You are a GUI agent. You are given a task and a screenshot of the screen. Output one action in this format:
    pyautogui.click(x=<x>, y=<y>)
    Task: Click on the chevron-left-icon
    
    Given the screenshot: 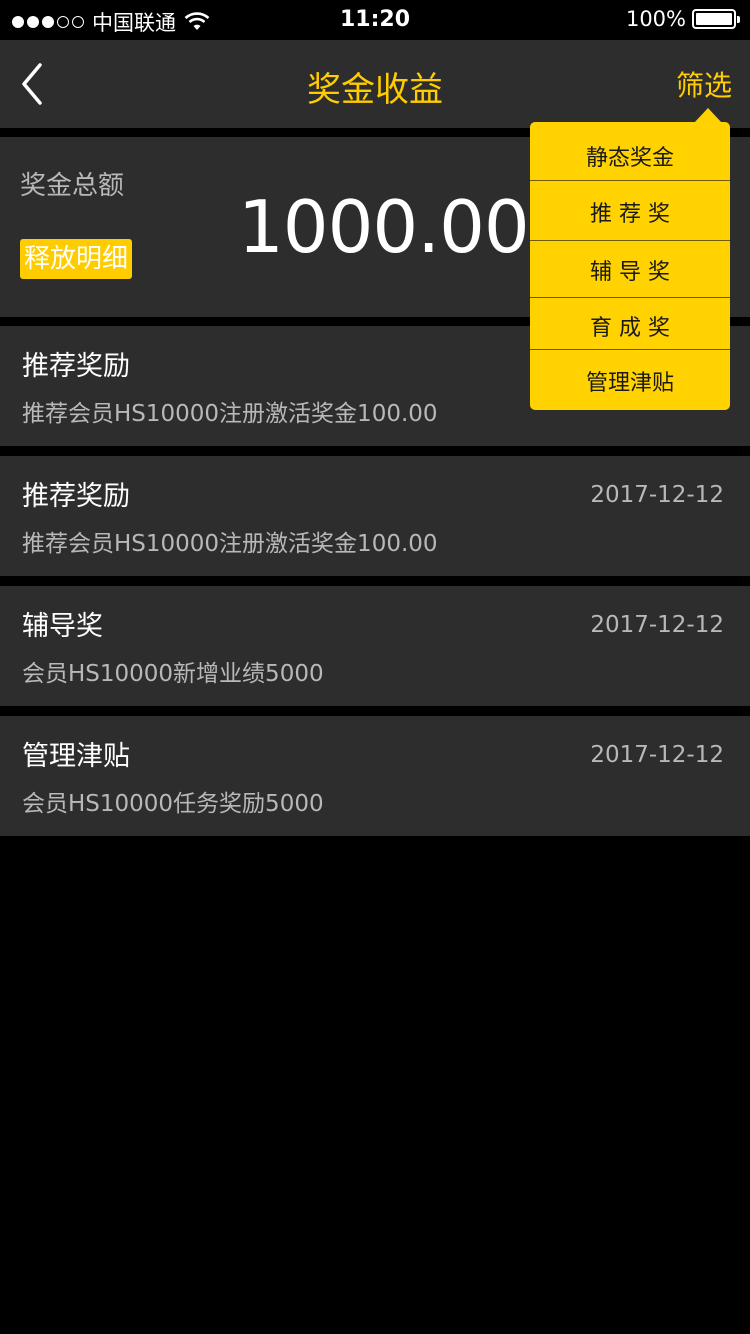 What is the action you would take?
    pyautogui.click(x=32, y=84)
    